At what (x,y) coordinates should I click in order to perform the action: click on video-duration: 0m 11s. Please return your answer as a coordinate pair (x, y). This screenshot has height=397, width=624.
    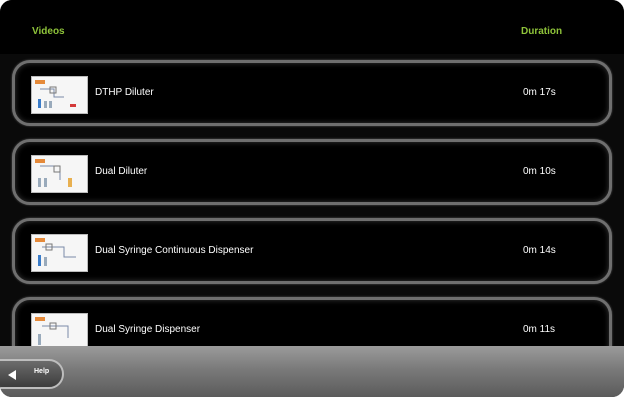
    Looking at the image, I should click on (539, 329).